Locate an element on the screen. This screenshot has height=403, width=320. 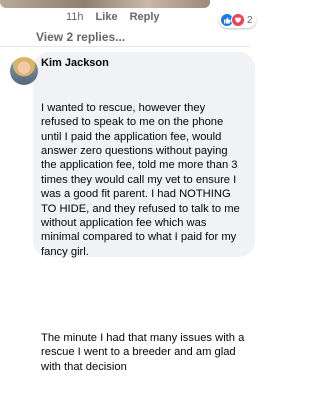
reply-link: Reply is located at coordinates (145, 17).